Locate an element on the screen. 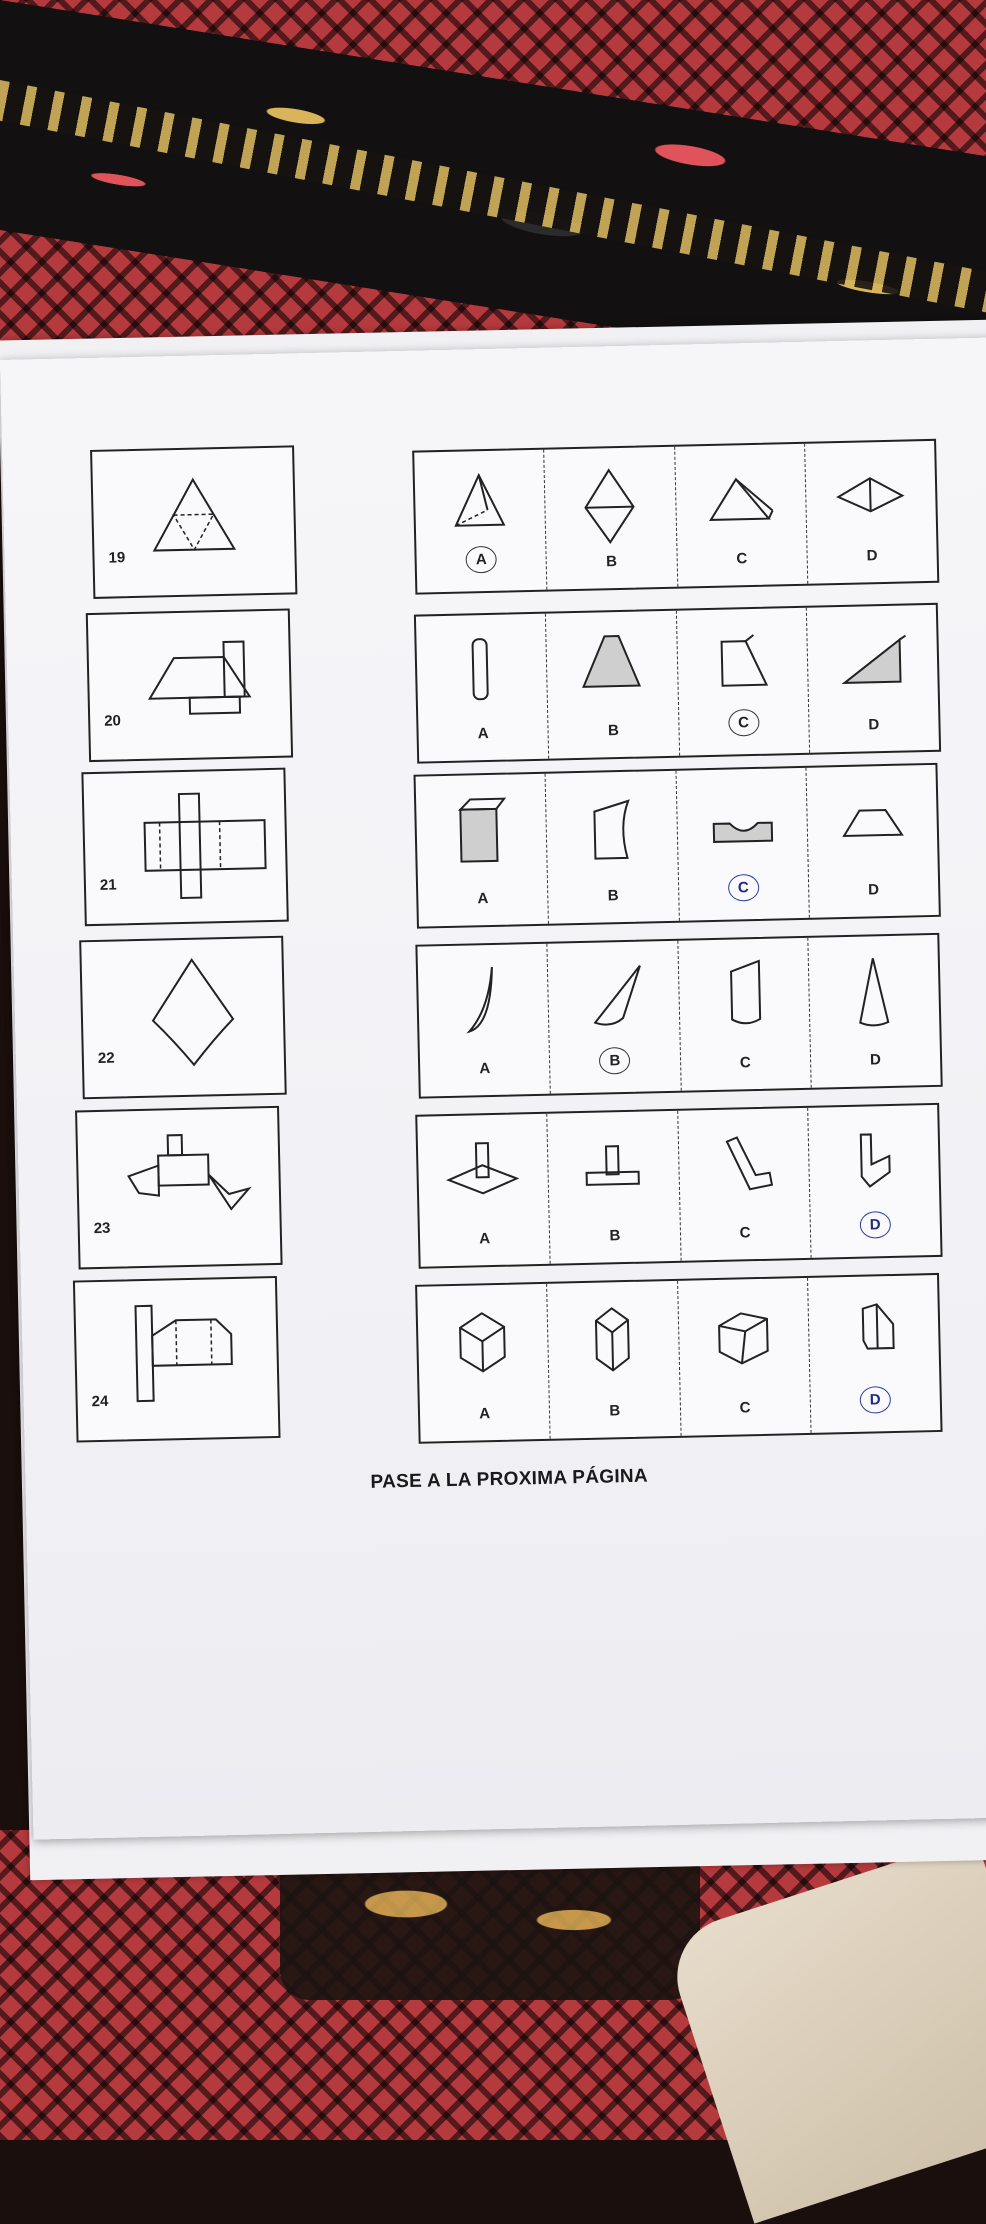 The image size is (986, 2224). question-19-options: A B C D is located at coordinates (676, 516).